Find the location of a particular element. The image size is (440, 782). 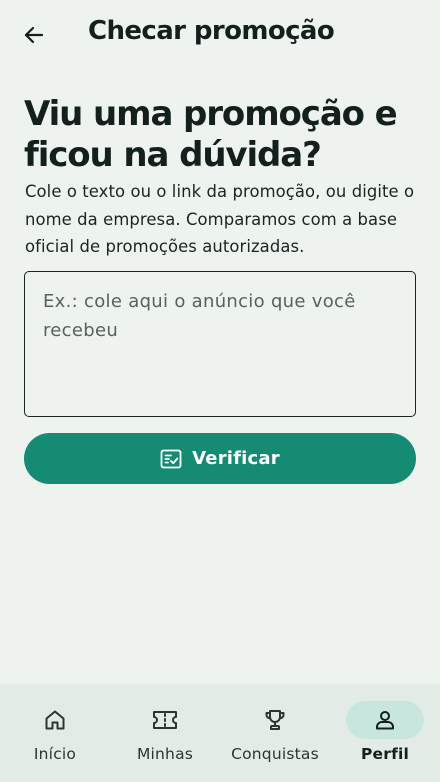

home-icon is located at coordinates (55, 720).